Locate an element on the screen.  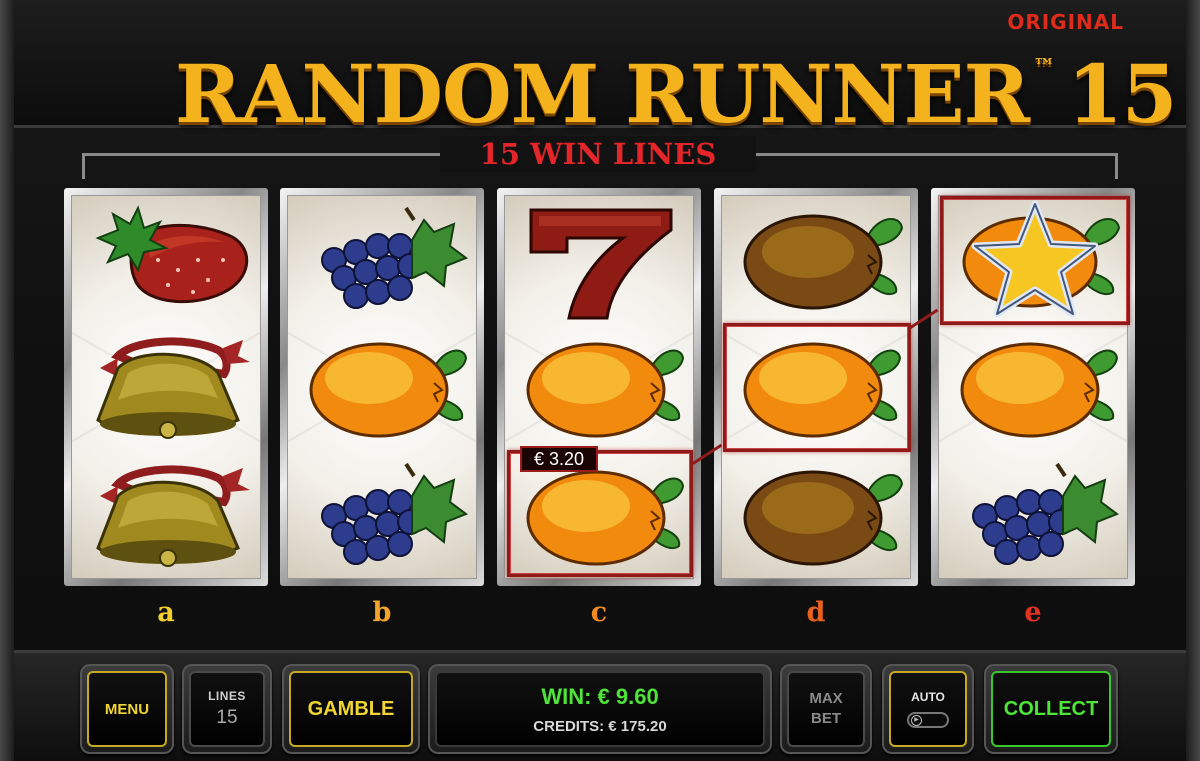
gamble-button-face: GAMBLE is located at coordinates (351, 709).